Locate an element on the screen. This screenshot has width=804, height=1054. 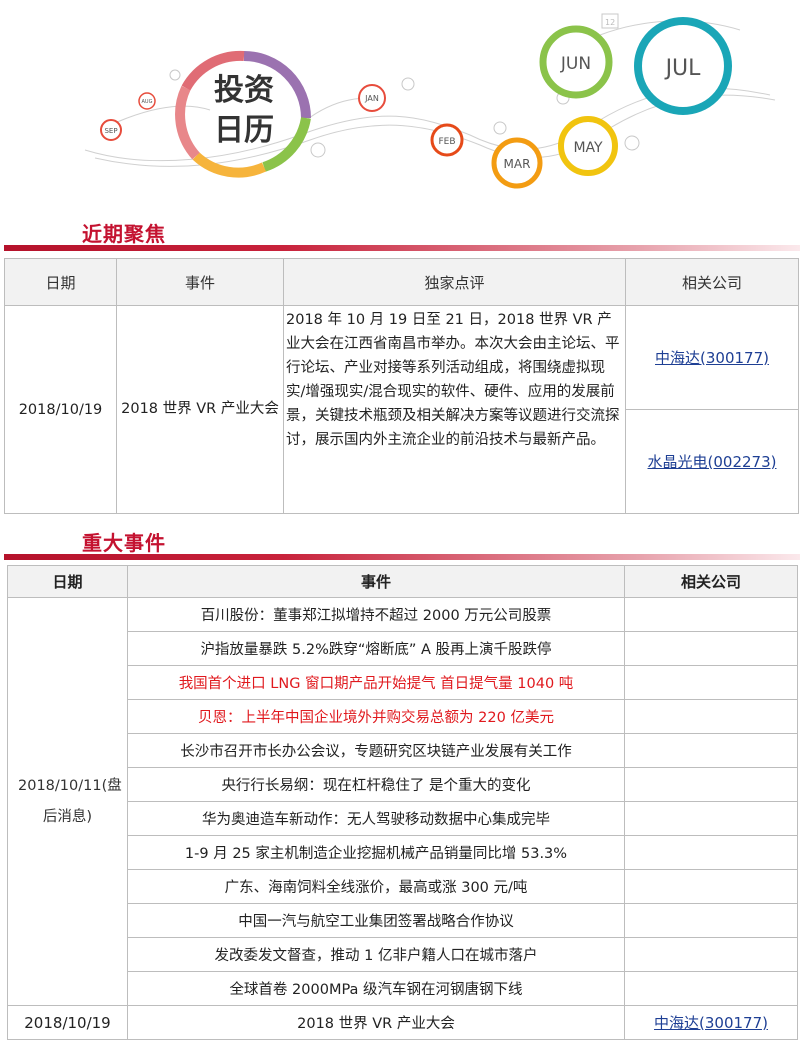
header-comment: 独家点评 is located at coordinates (454, 282).